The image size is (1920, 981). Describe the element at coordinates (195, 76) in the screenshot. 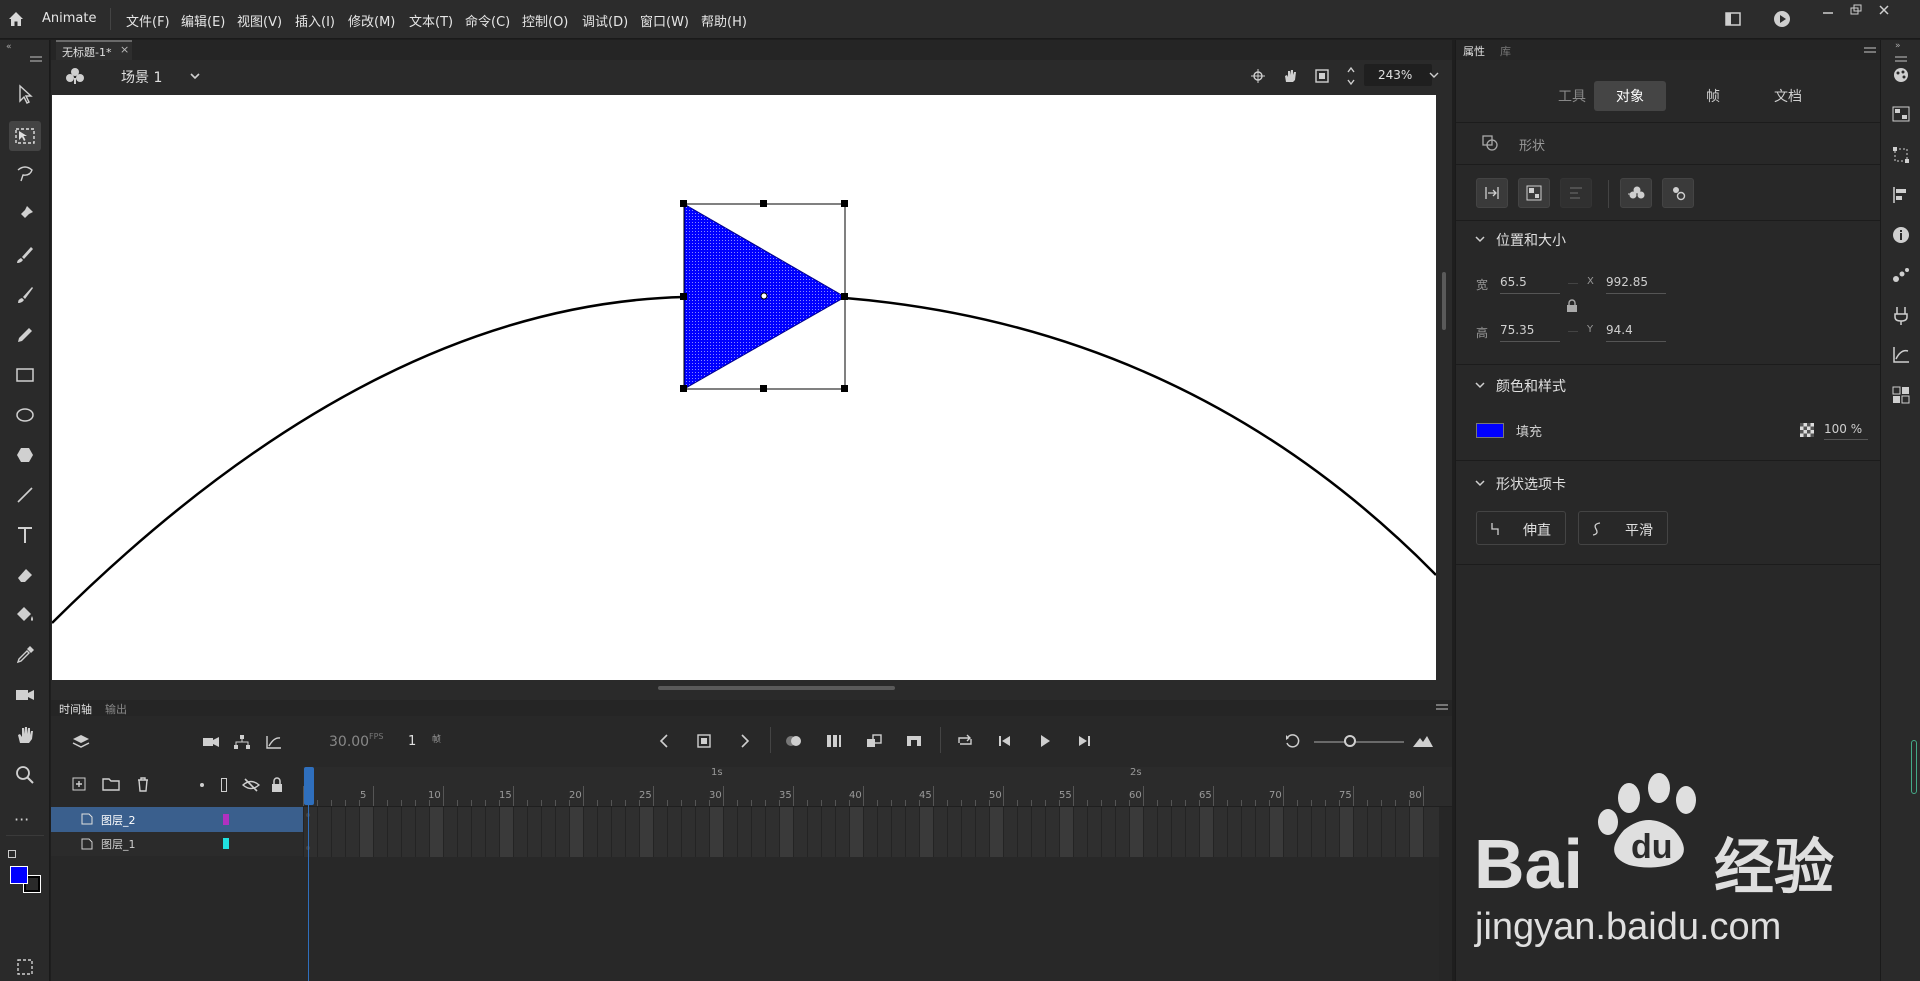

I see `chevron-down-icon` at that location.